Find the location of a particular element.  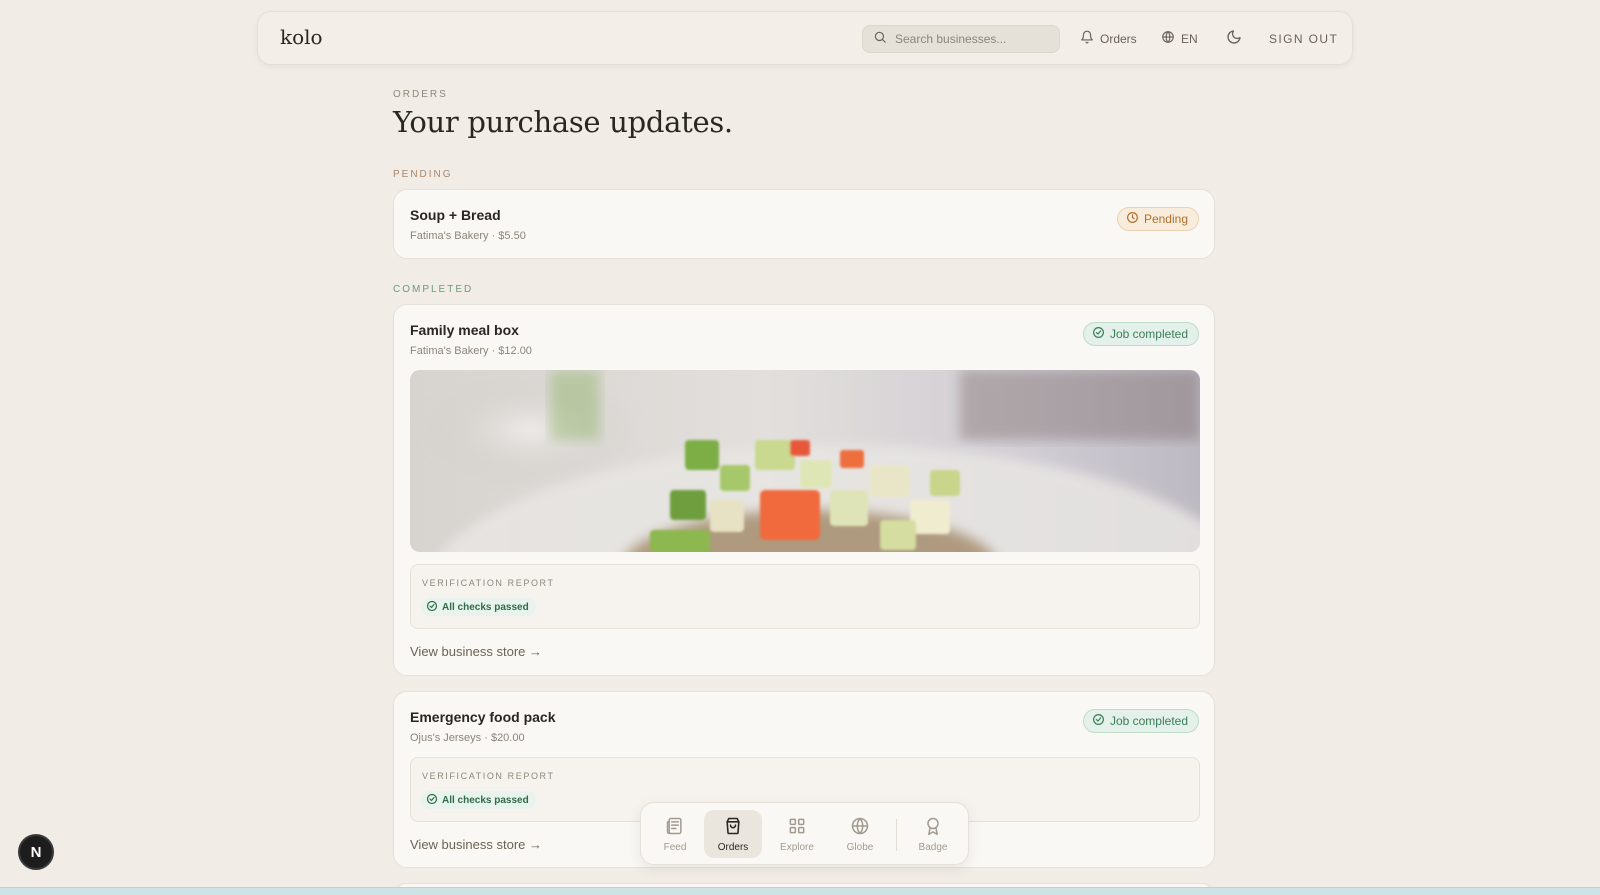

clock-icon is located at coordinates (1132, 219).